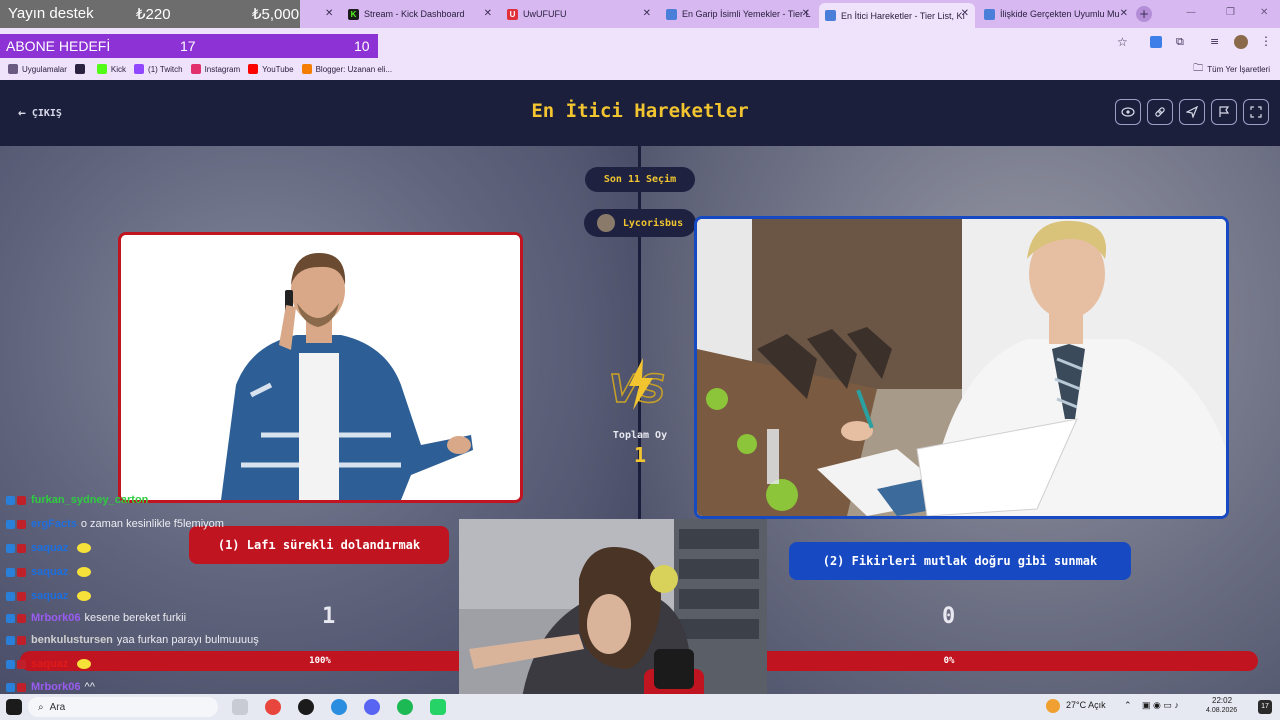  I want to click on obs-icon, so click(306, 707).